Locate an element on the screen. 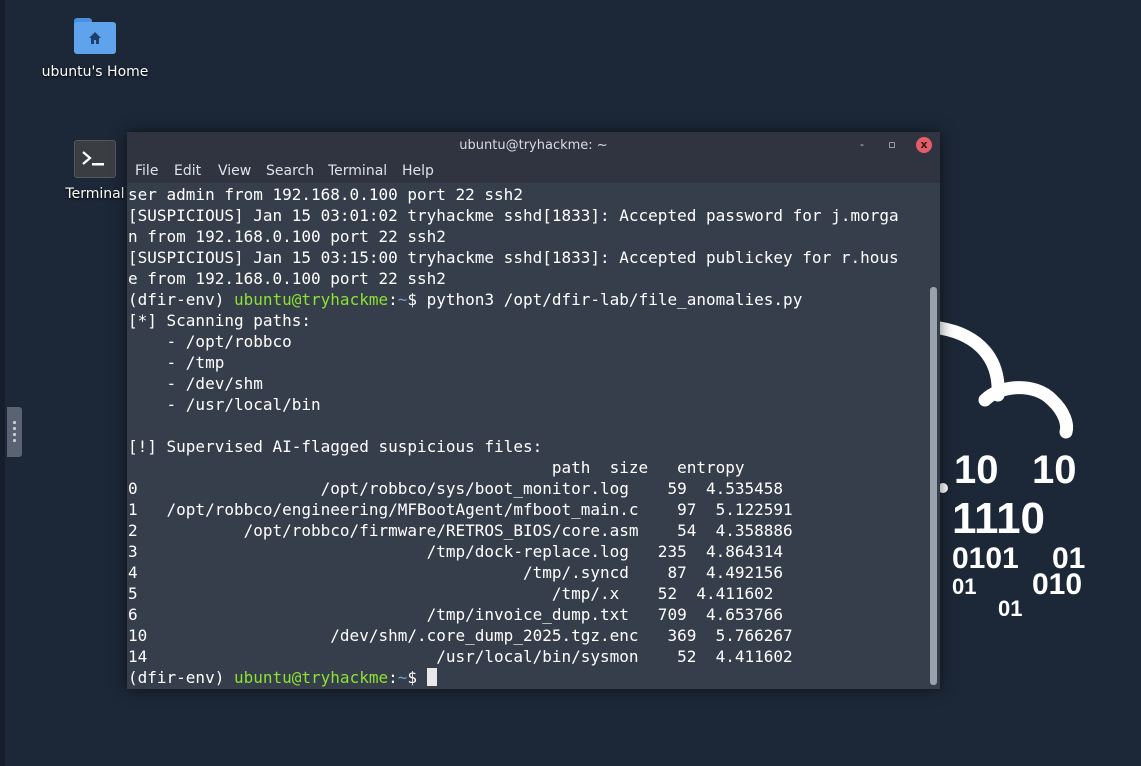 The height and width of the screenshot is (766, 1141). table-row: 5 /tmp/.x 52 4.411602 is located at coordinates (451, 593).